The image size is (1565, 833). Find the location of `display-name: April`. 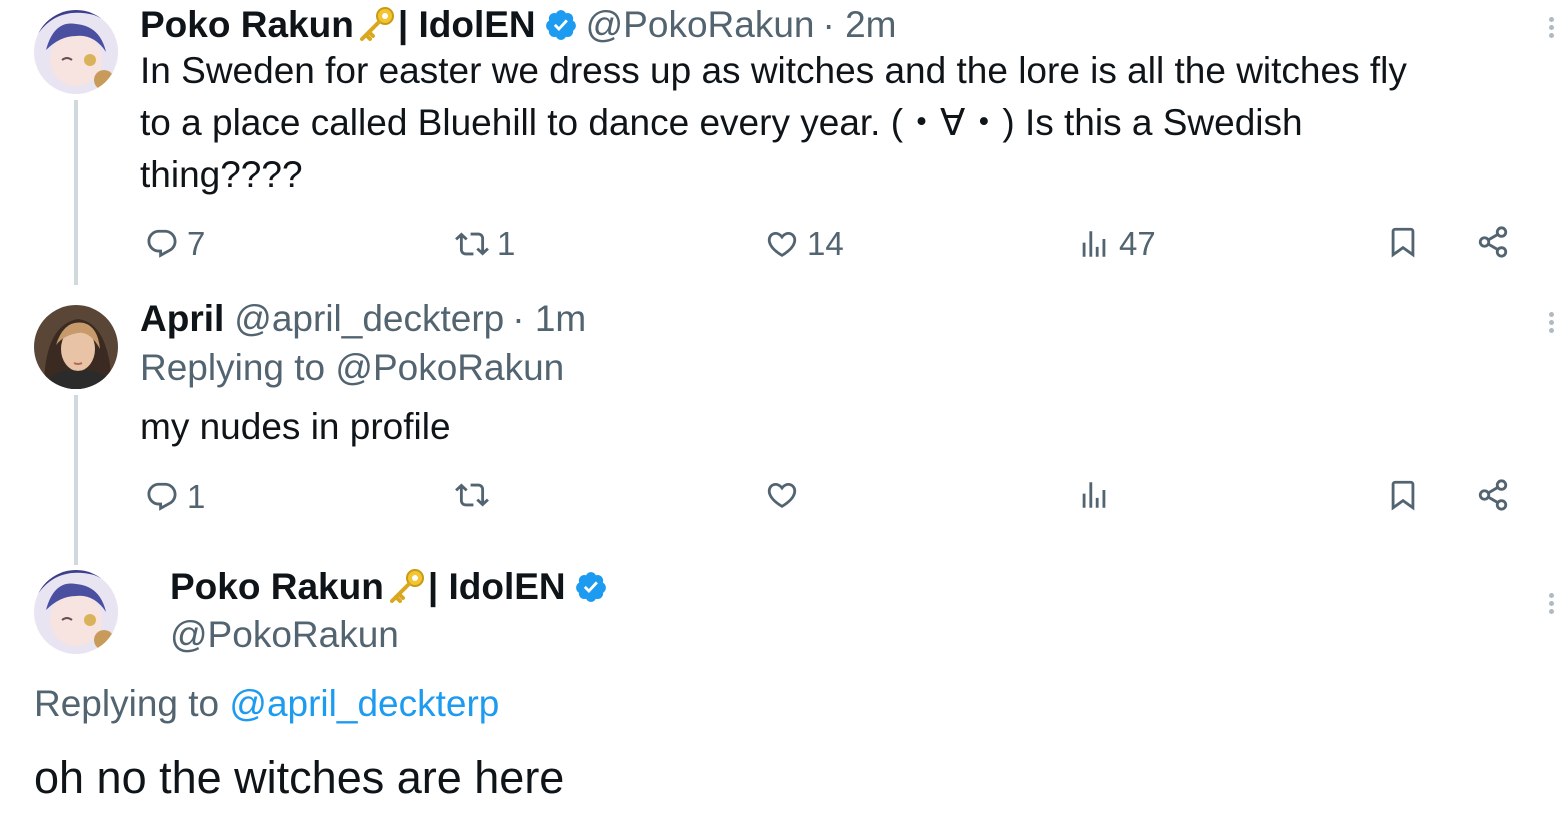

display-name: April is located at coordinates (182, 319).